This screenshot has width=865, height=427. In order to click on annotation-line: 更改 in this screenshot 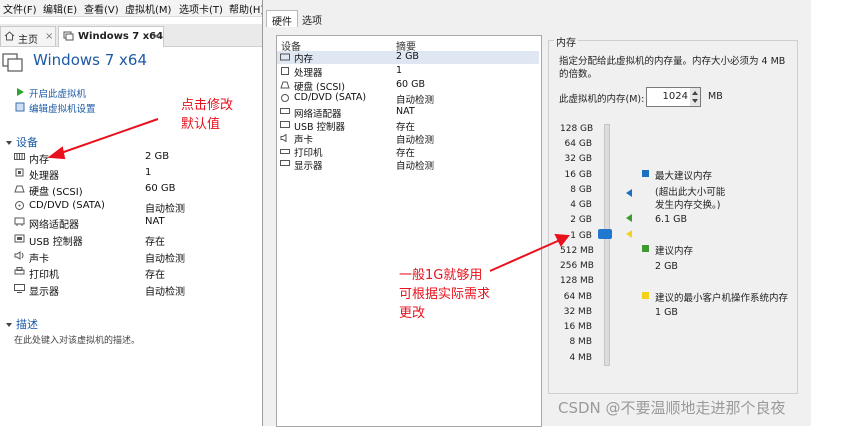, I will do `click(412, 313)`.